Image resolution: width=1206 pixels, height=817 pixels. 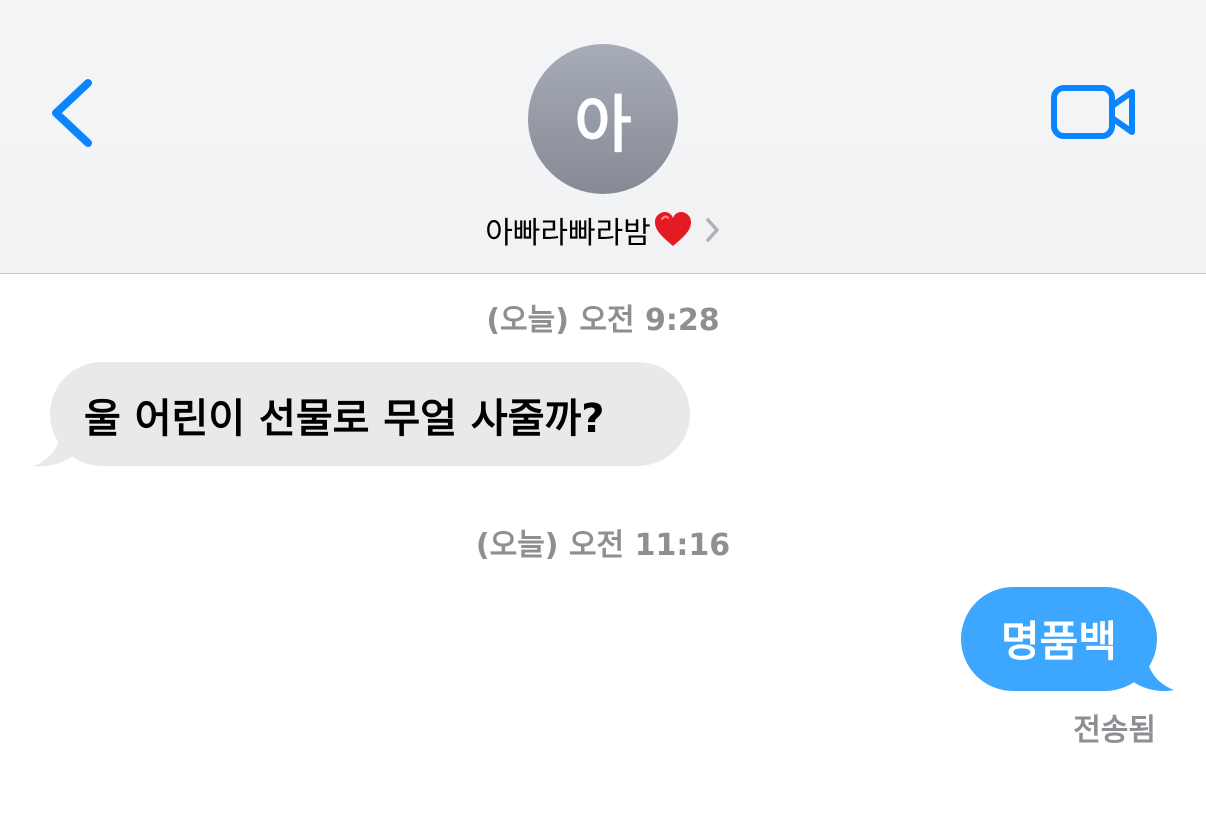 What do you see at coordinates (603, 545) in the screenshot?
I see `message-timestamp: (오늘) 오전 11:16` at bounding box center [603, 545].